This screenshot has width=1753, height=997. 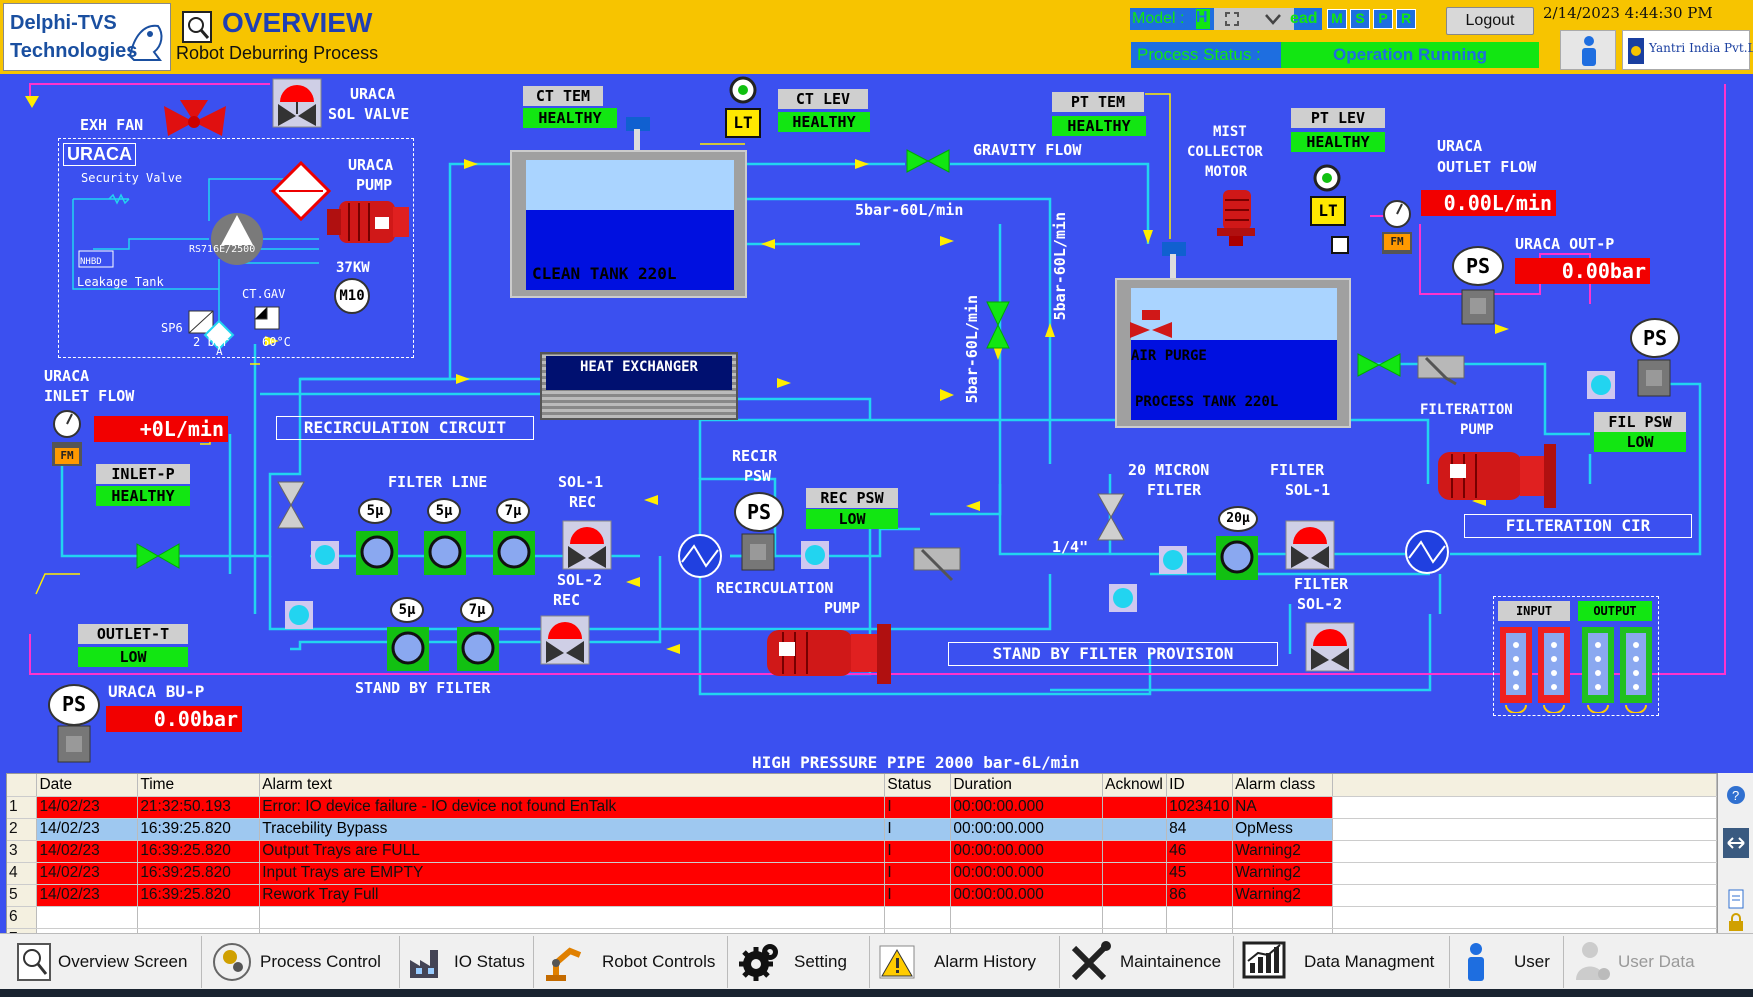 I want to click on filter-sol1-label-1: FILTER, so click(x=1297, y=470).